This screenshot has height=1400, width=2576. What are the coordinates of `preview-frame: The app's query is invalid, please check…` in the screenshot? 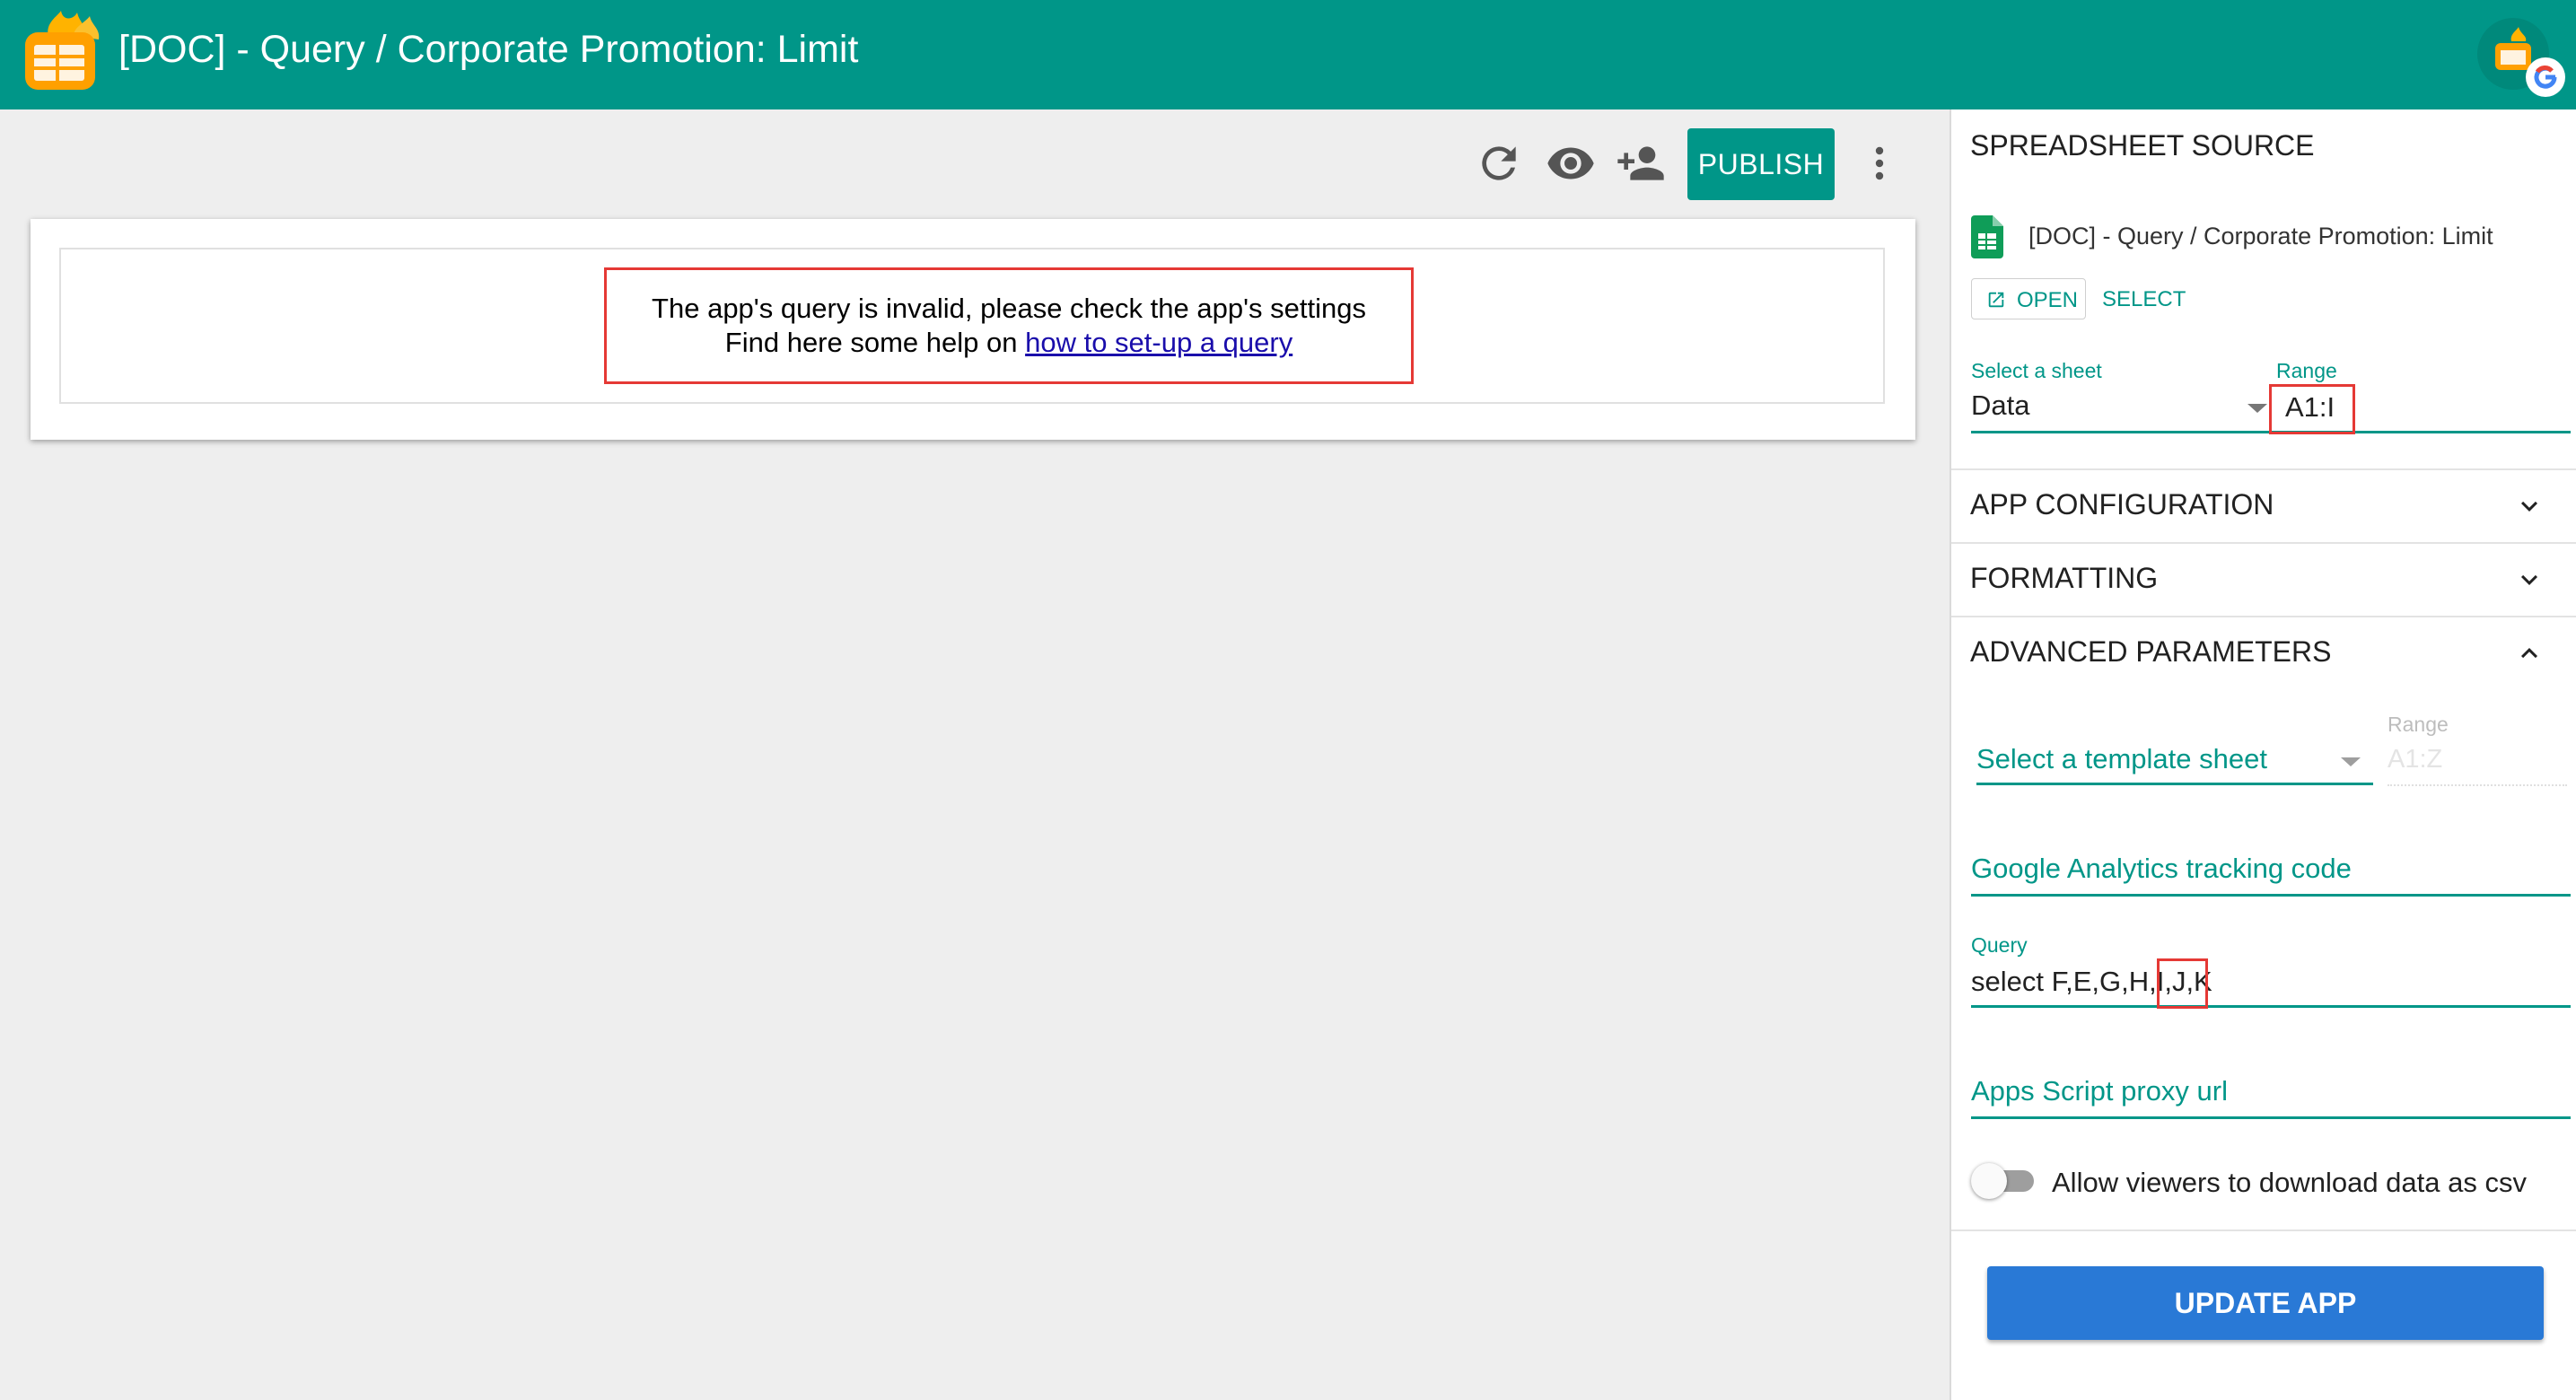 It's located at (972, 326).